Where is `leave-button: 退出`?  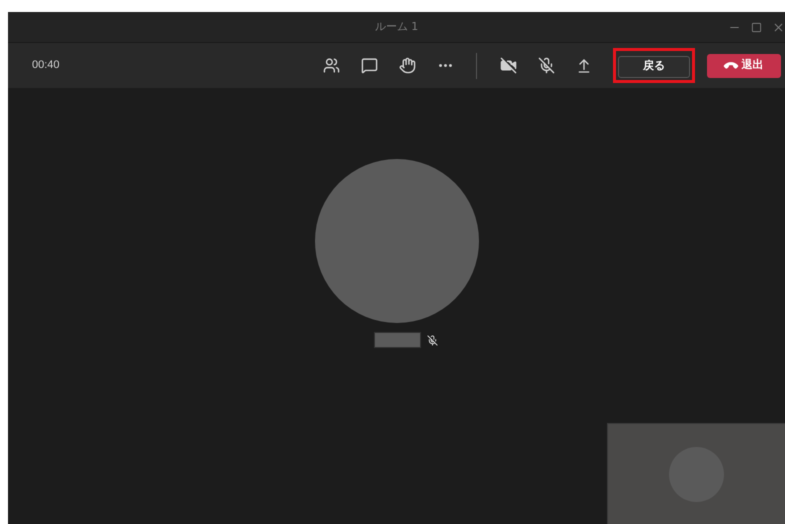
leave-button: 退出 is located at coordinates (744, 66).